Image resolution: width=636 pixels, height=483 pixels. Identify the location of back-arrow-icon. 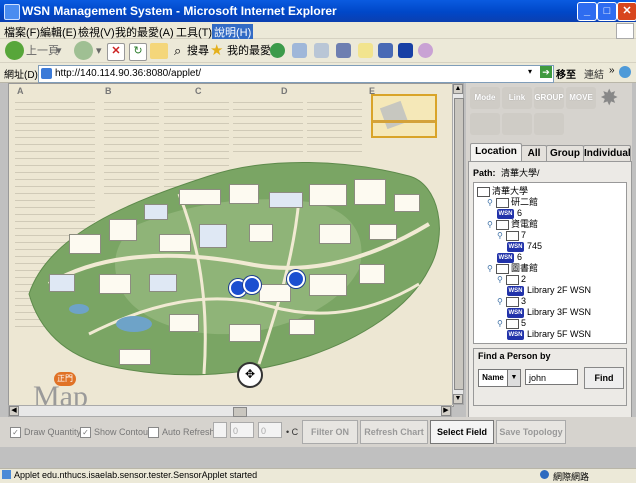
(14, 50).